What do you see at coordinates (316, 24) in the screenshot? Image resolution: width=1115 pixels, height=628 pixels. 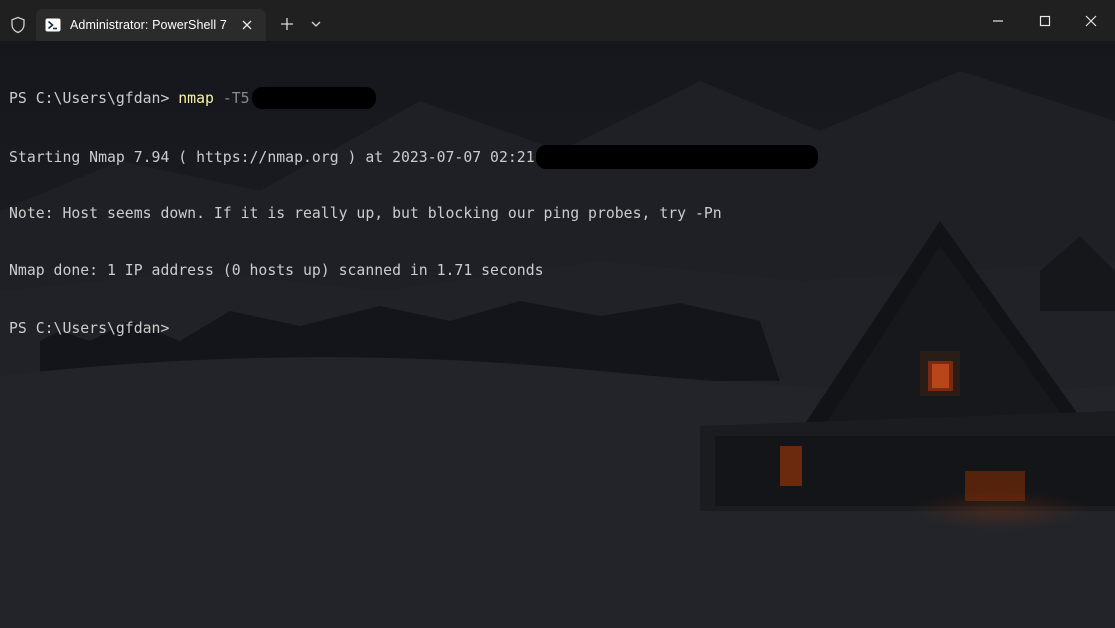 I see `chevron-down-icon` at bounding box center [316, 24].